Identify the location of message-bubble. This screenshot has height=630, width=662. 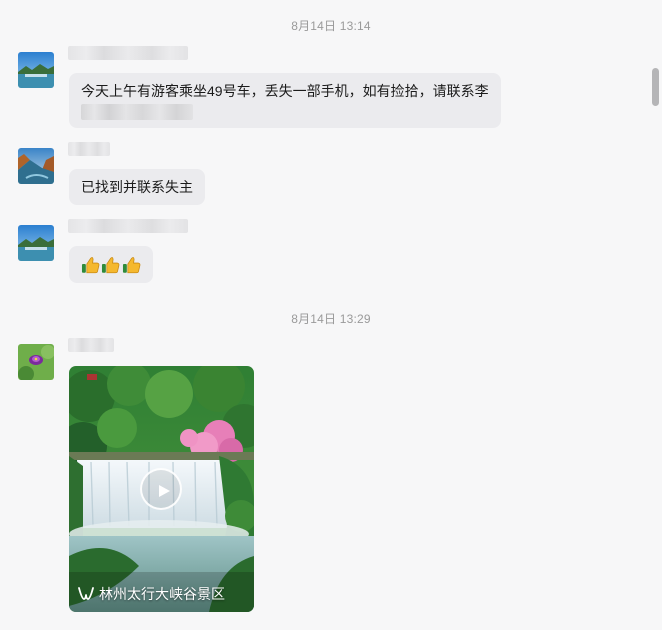
(111, 264).